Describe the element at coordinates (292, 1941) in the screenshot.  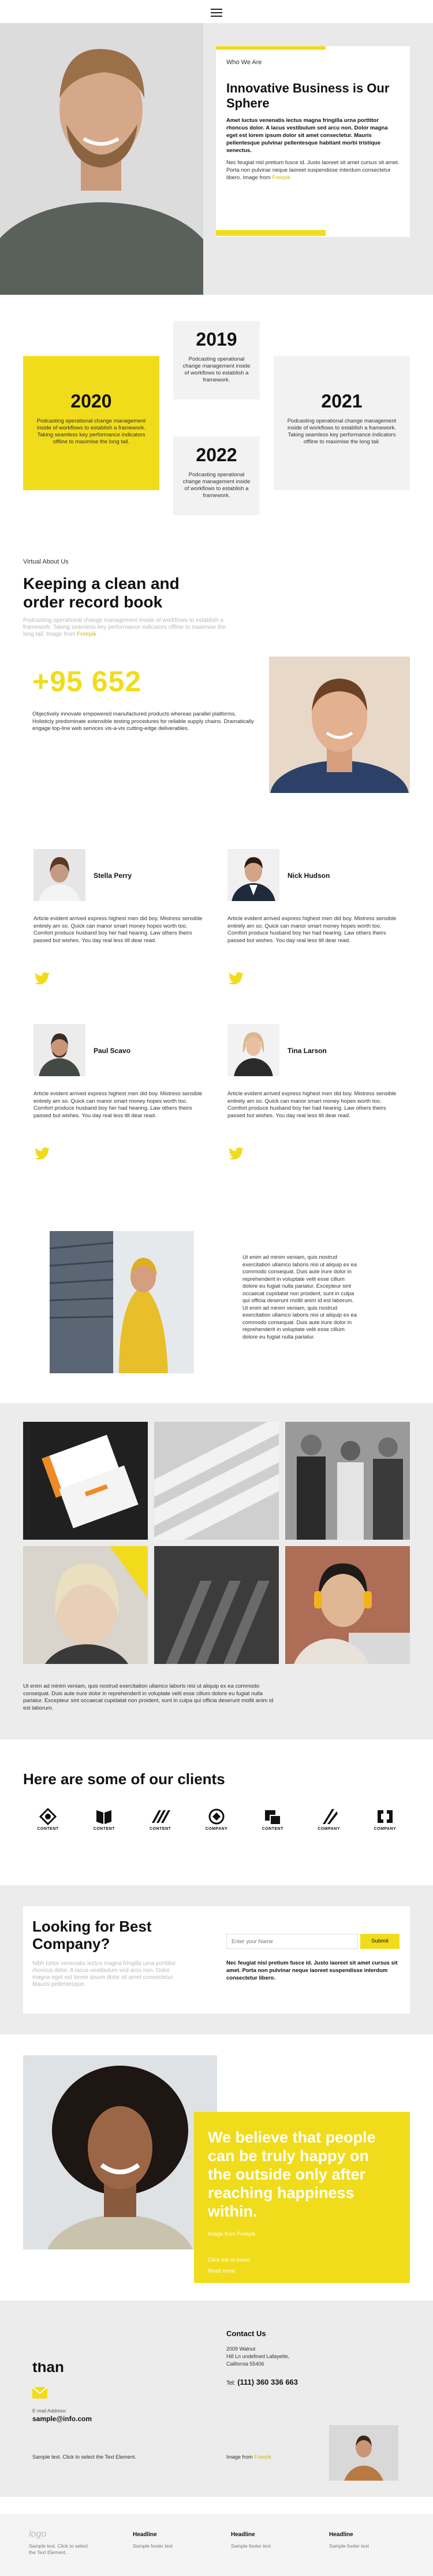
I see `name-input` at that location.